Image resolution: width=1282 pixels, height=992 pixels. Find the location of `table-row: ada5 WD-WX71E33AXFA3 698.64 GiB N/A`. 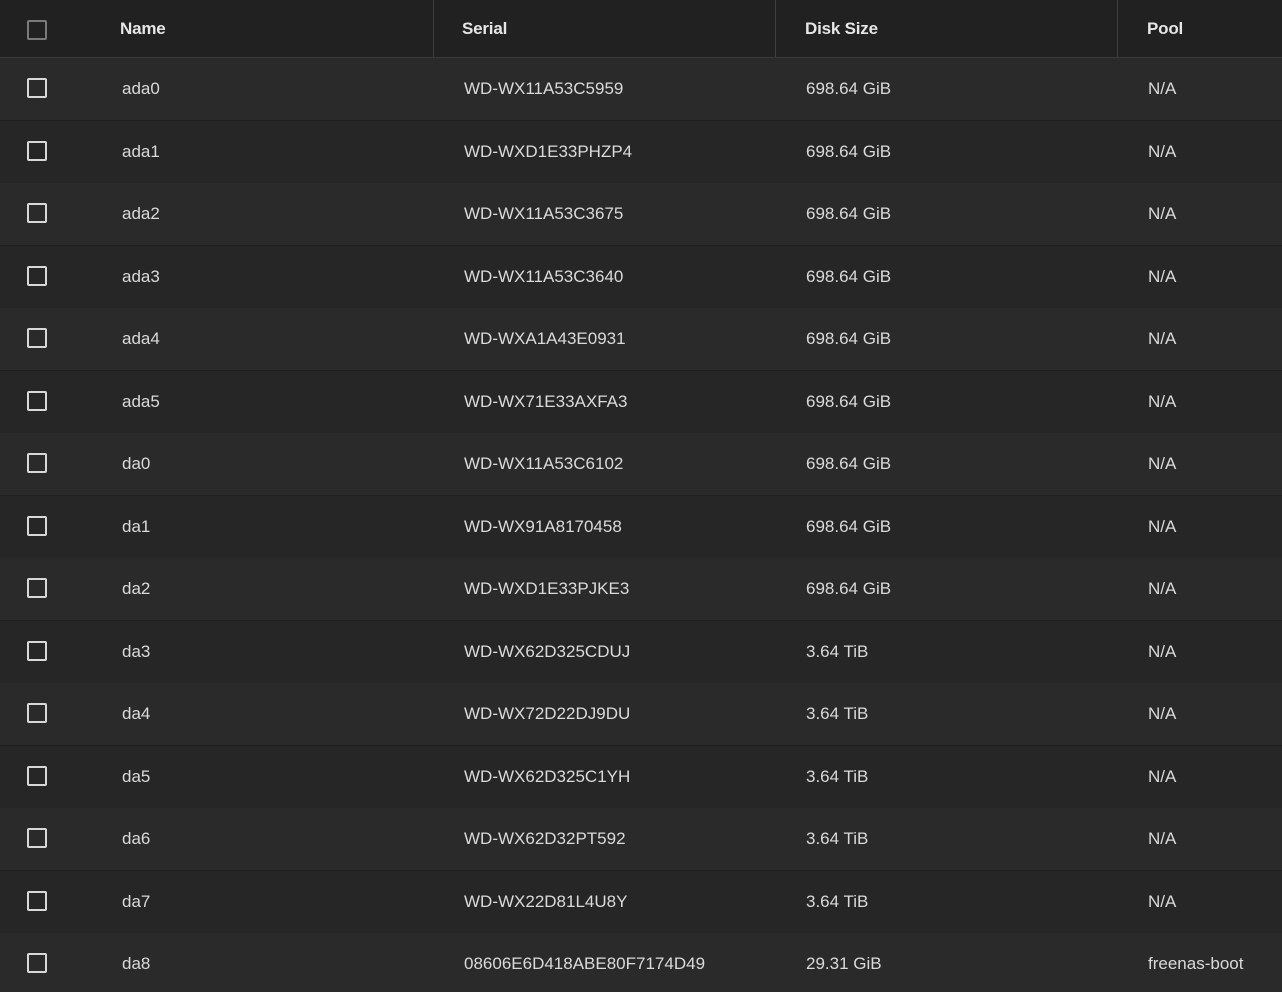

table-row: ada5 WD-WX71E33AXFA3 698.64 GiB N/A is located at coordinates (641, 402).